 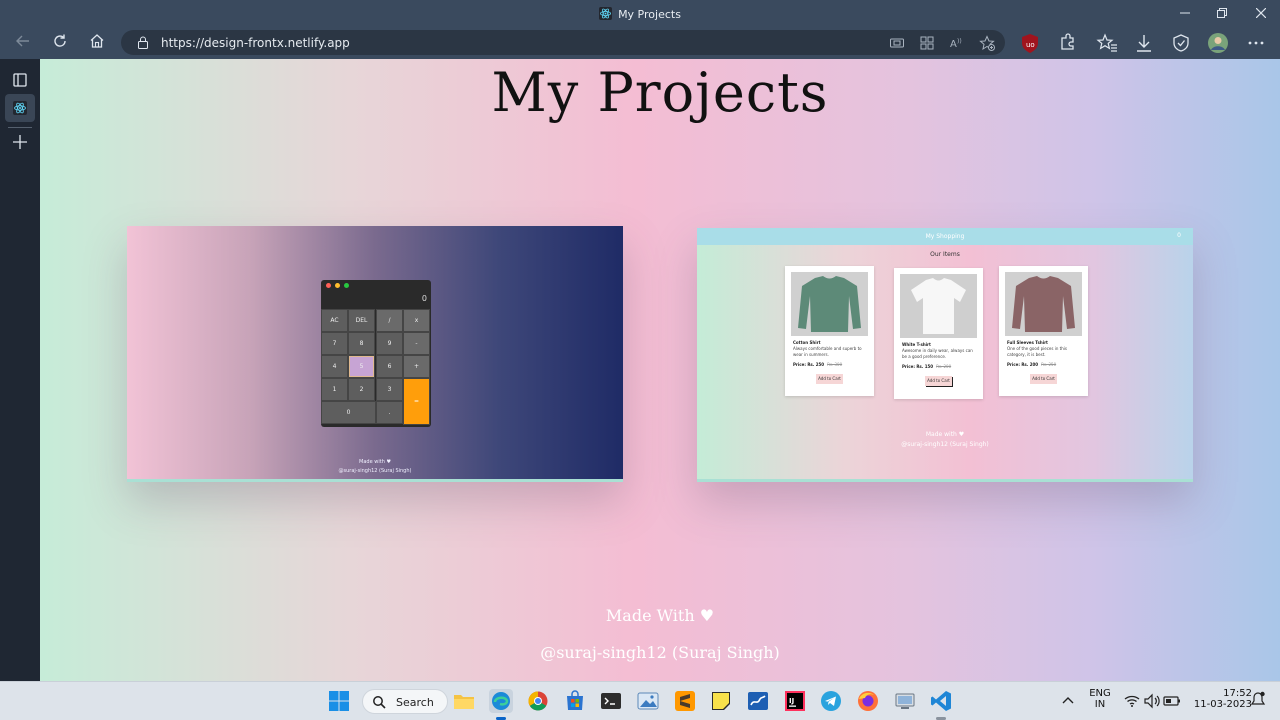 I want to click on edge-icon, so click(x=501, y=701).